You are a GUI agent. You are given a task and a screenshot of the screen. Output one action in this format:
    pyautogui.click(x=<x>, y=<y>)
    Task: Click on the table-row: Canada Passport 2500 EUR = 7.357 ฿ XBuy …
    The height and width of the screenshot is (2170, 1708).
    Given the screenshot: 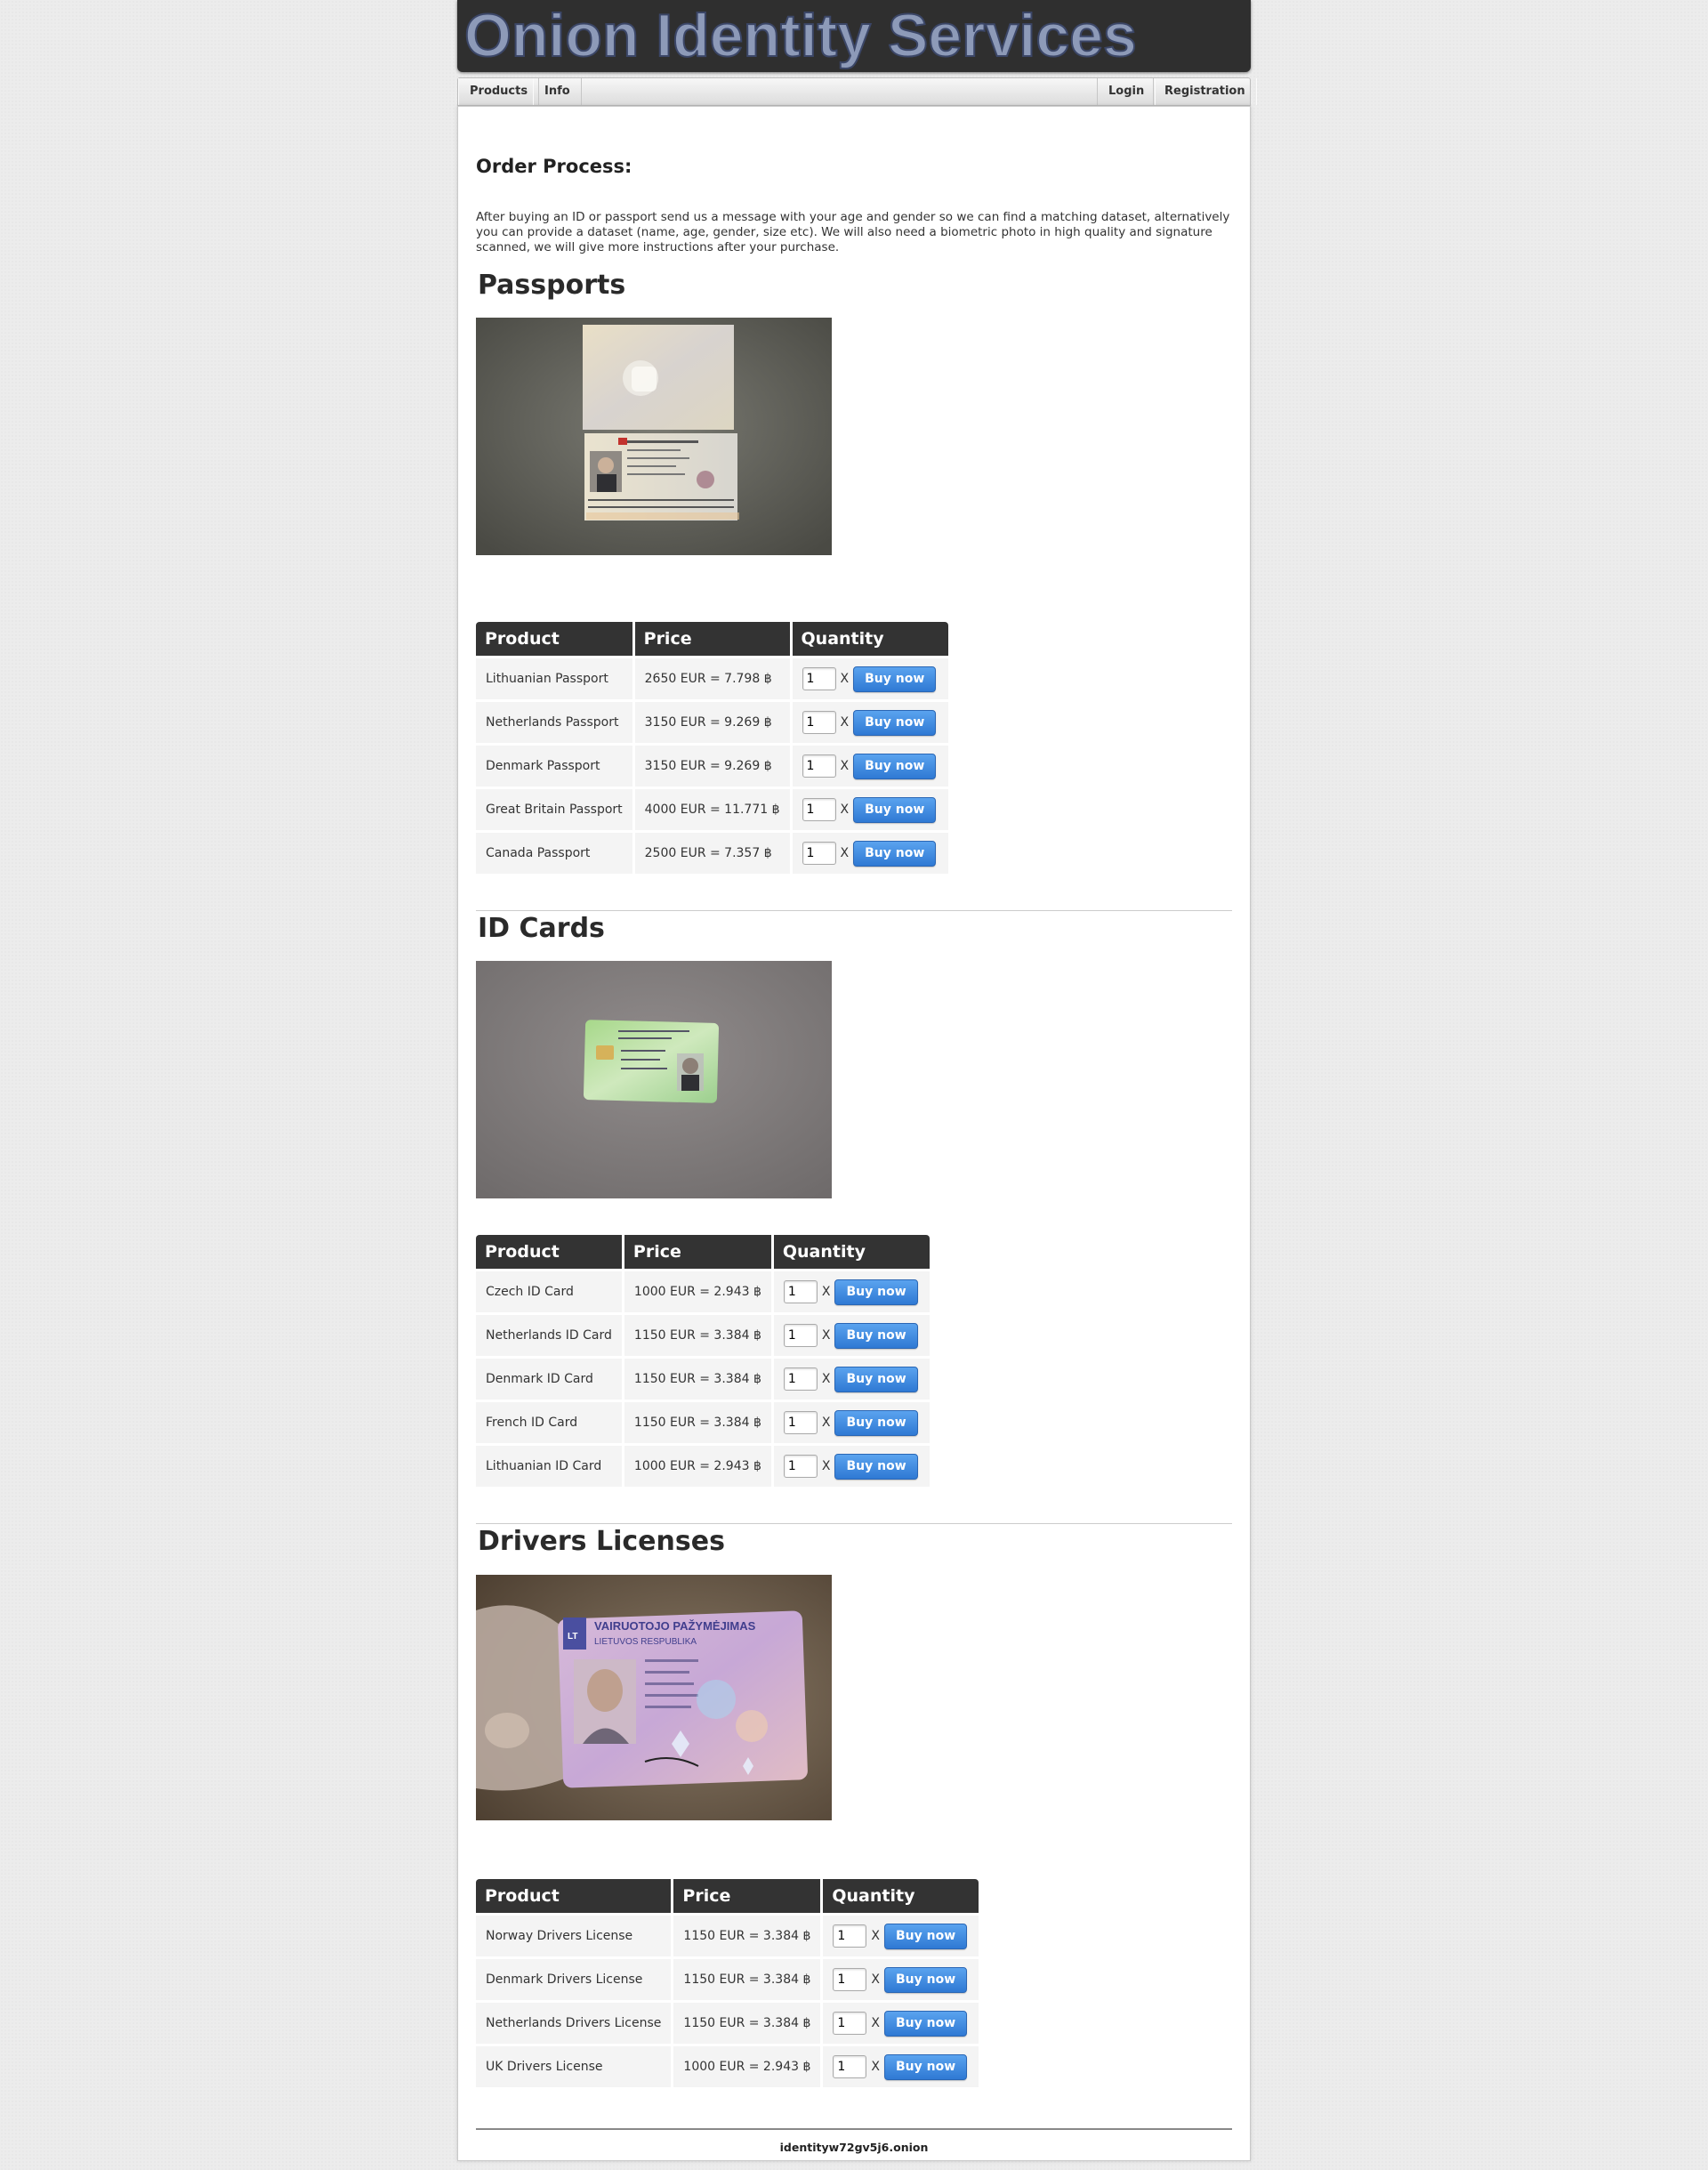 What is the action you would take?
    pyautogui.click(x=712, y=853)
    